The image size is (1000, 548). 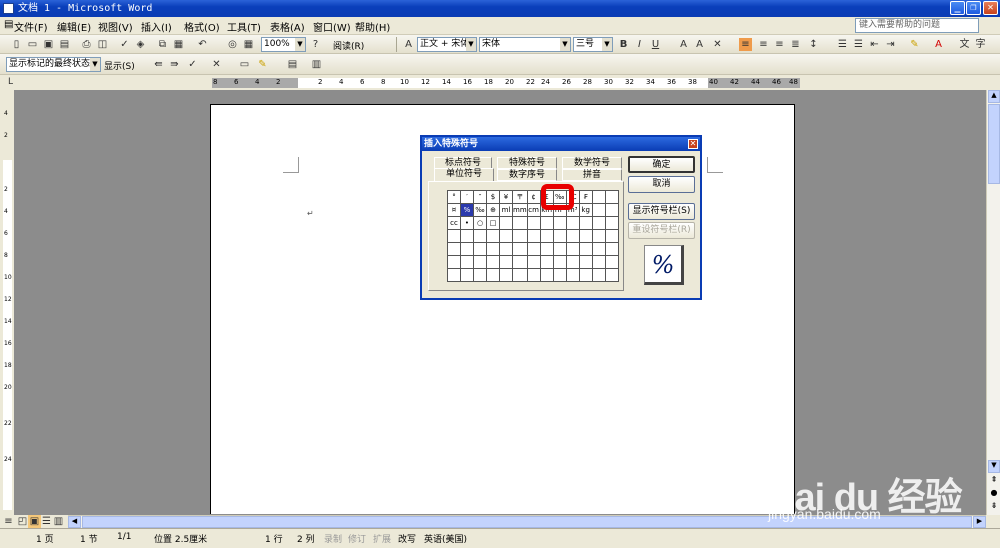 What do you see at coordinates (8, 521) in the screenshot?
I see `normal-view-icon: ≡` at bounding box center [8, 521].